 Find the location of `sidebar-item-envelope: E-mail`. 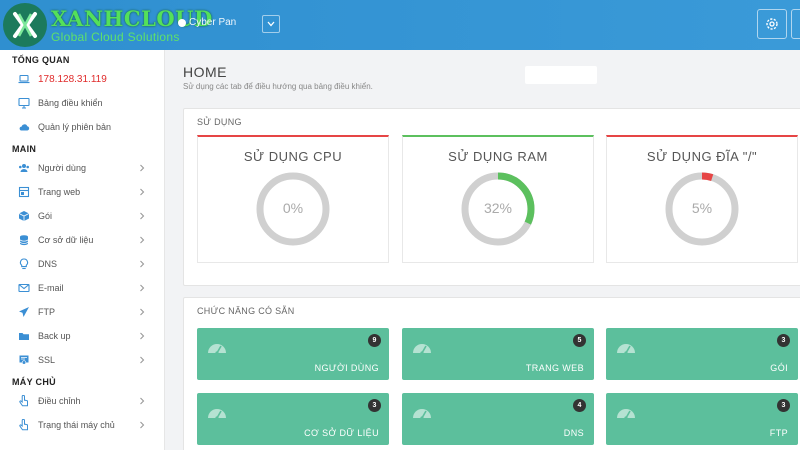

sidebar-item-envelope: E-mail is located at coordinates (82, 288).